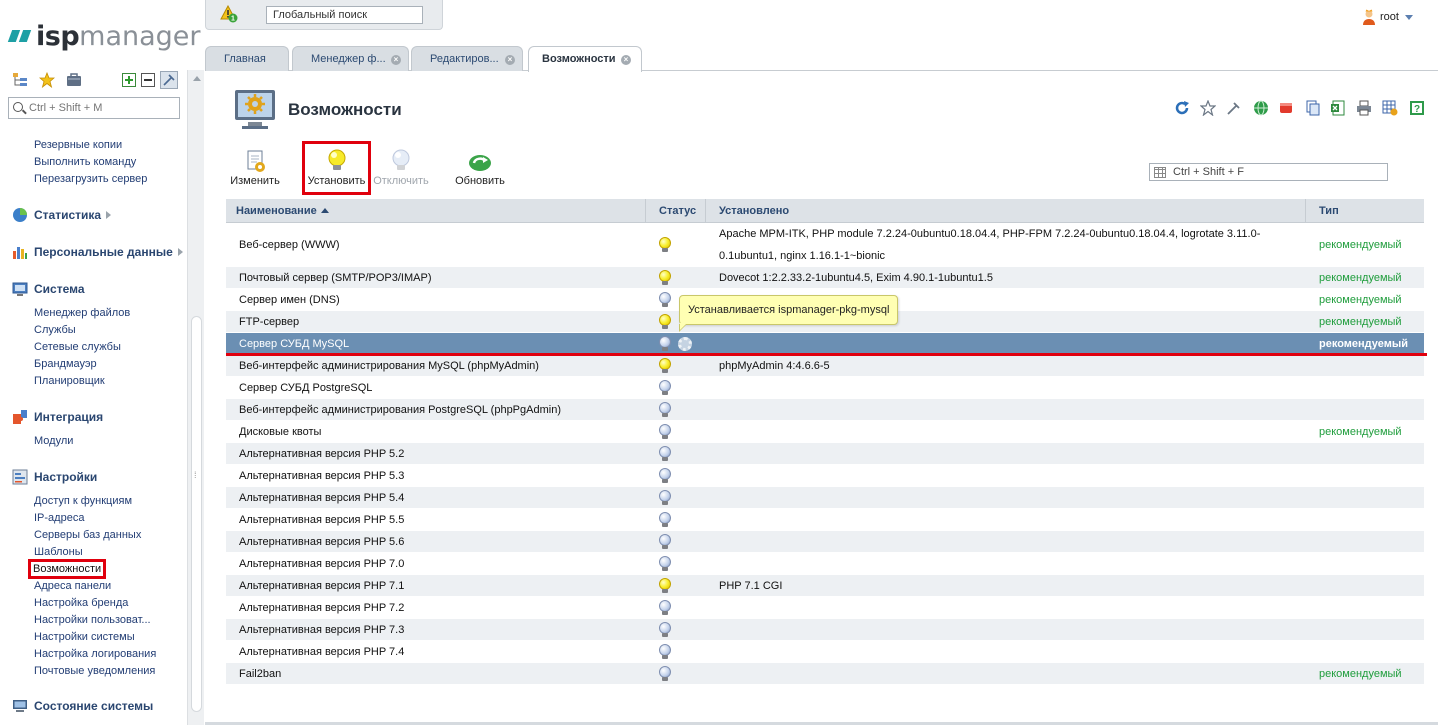 The image size is (1438, 725). I want to click on scroll-up-arrow-icon, so click(197, 78).